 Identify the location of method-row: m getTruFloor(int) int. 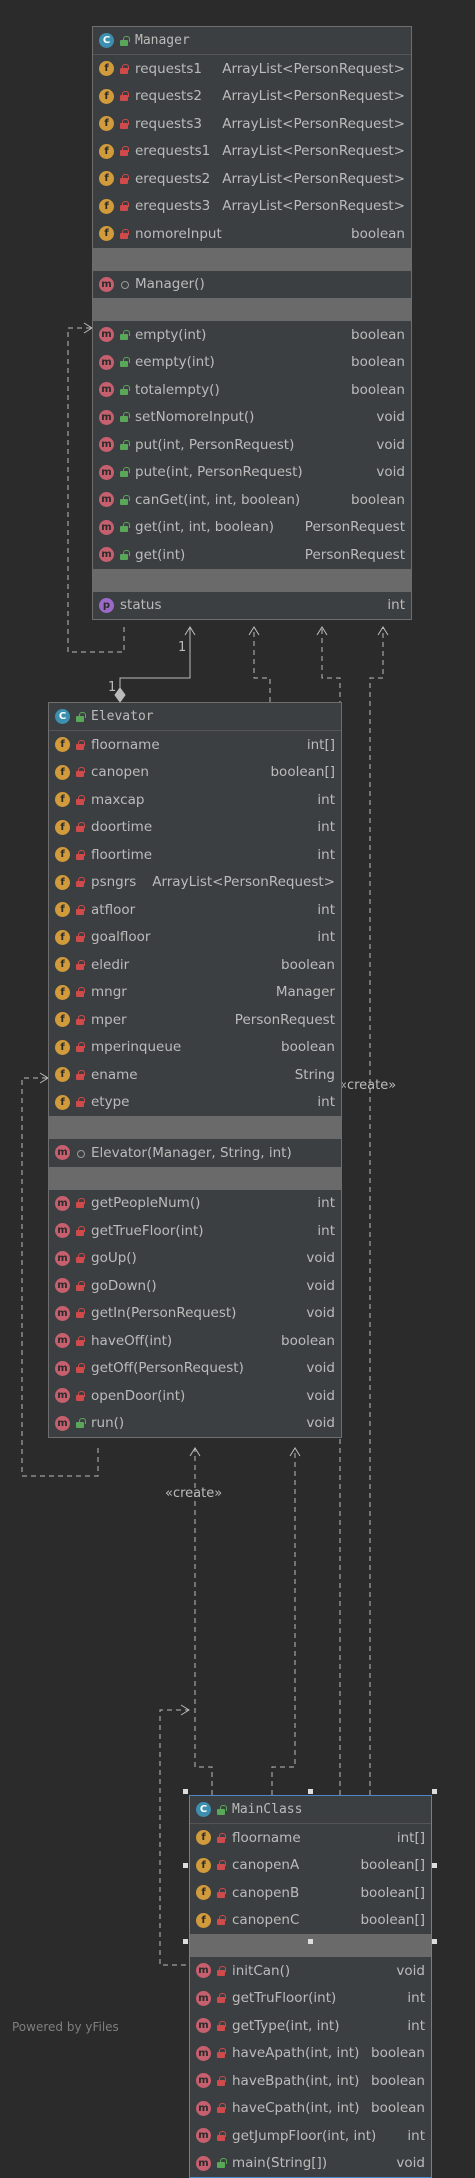
(310, 1999).